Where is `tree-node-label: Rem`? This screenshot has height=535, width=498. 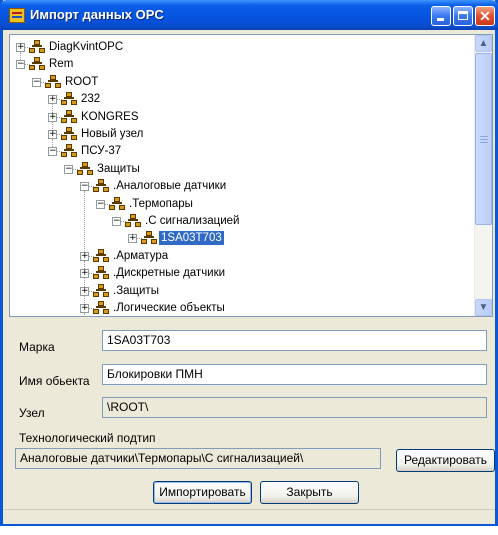 tree-node-label: Rem is located at coordinates (61, 64).